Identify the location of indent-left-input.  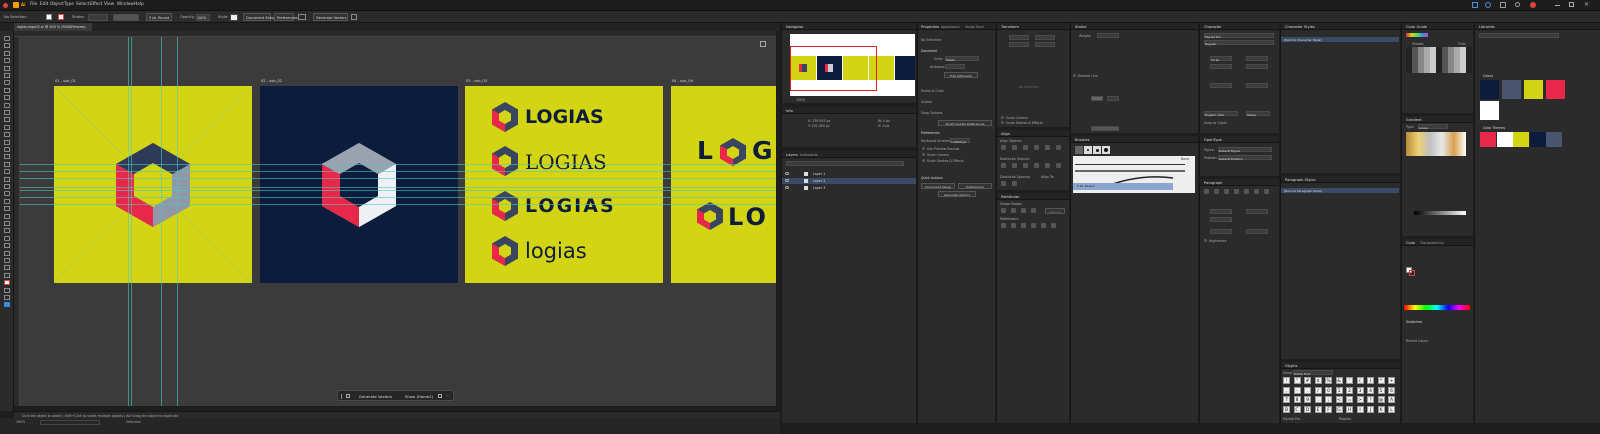
(1221, 211).